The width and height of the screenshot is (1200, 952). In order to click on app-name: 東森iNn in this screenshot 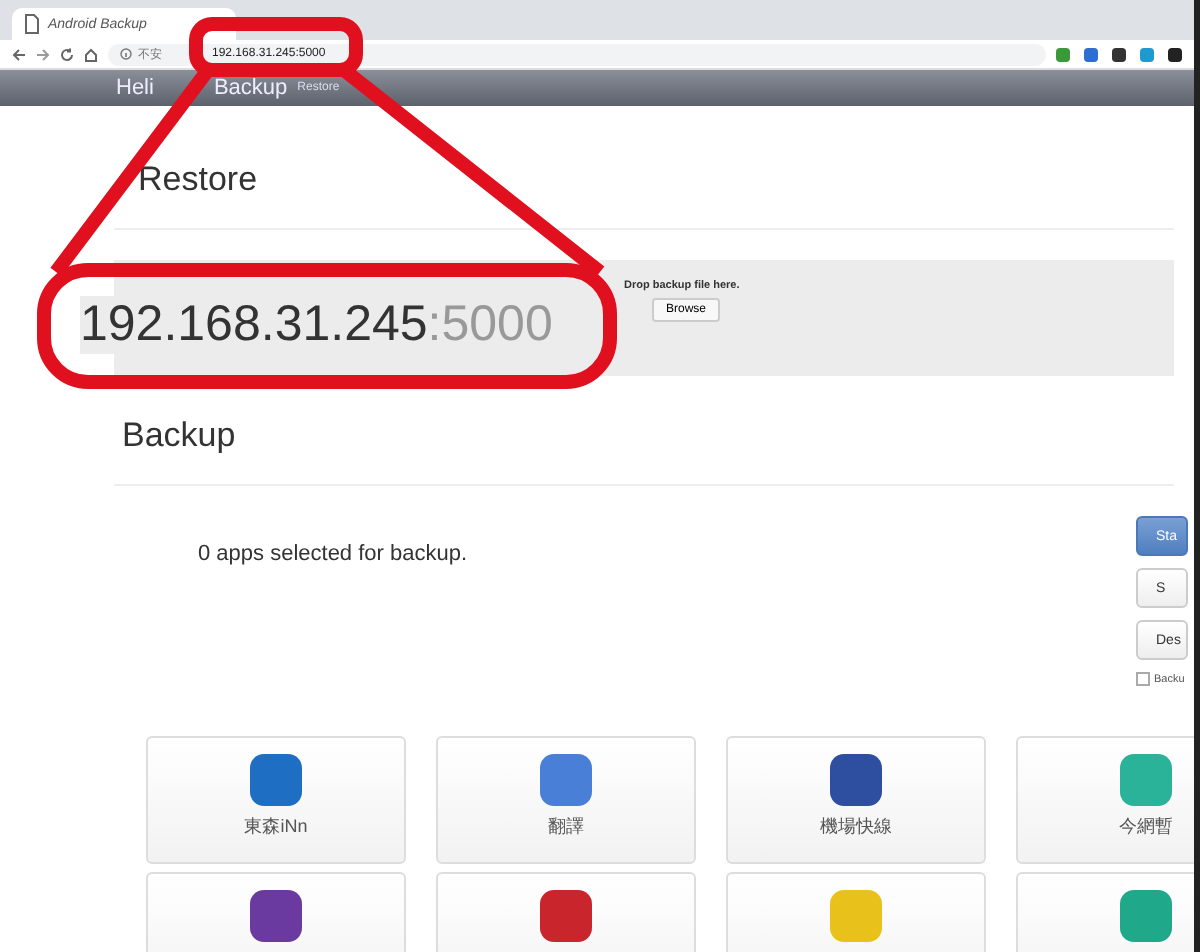, I will do `click(276, 827)`.